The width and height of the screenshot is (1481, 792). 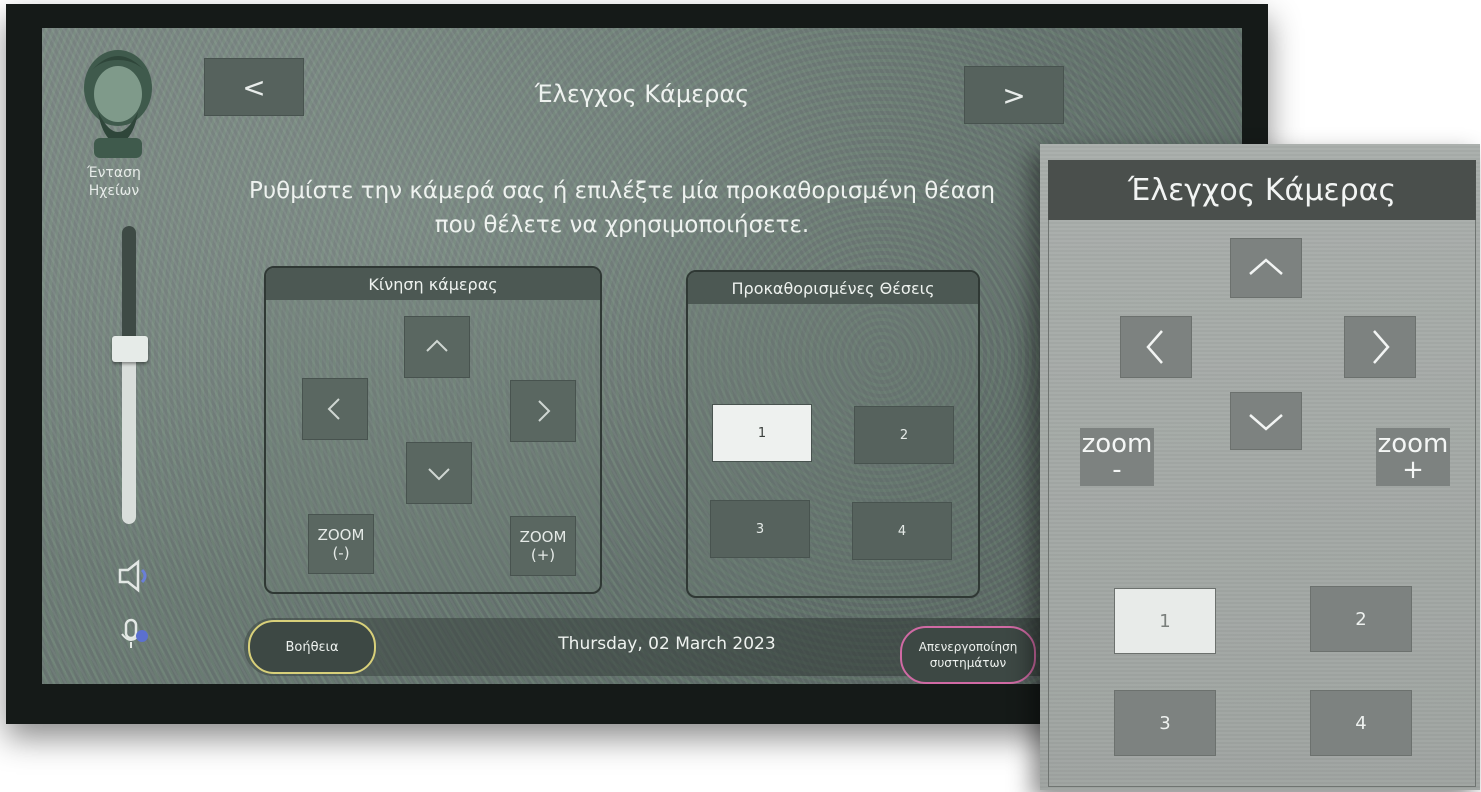 I want to click on preset-3-button: 3, so click(x=760, y=529).